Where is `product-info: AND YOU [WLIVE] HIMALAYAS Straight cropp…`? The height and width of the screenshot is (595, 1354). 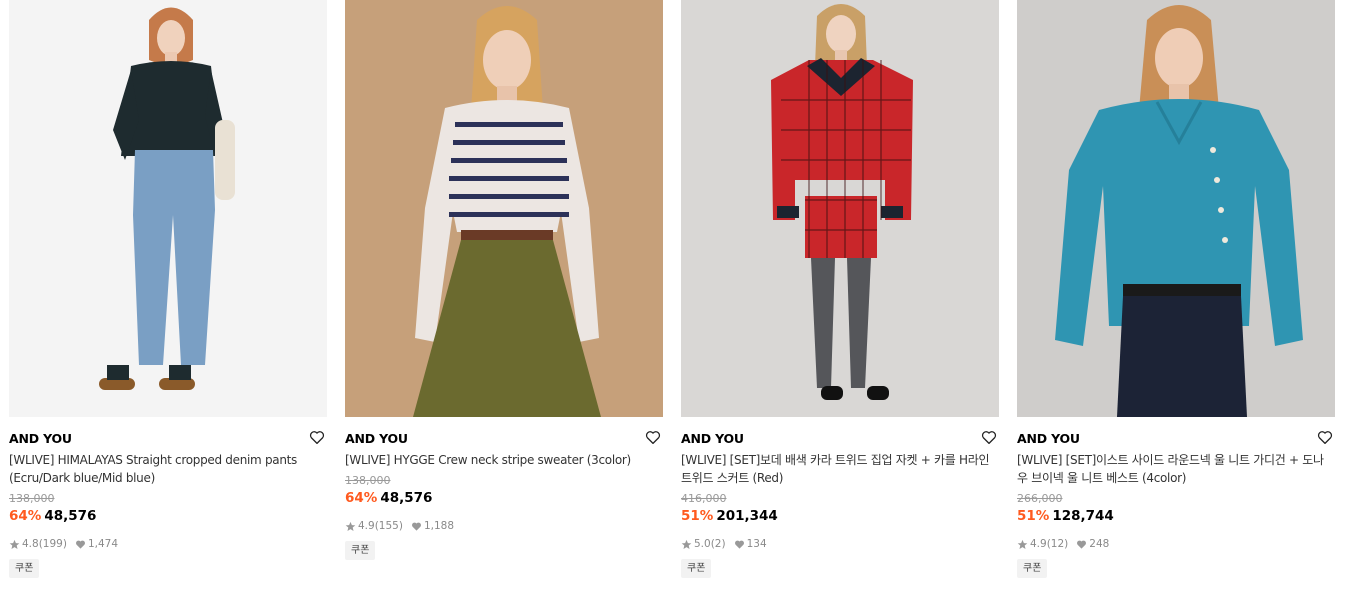
product-info: AND YOU [WLIVE] HIMALAYAS Straight cropp… is located at coordinates (168, 497).